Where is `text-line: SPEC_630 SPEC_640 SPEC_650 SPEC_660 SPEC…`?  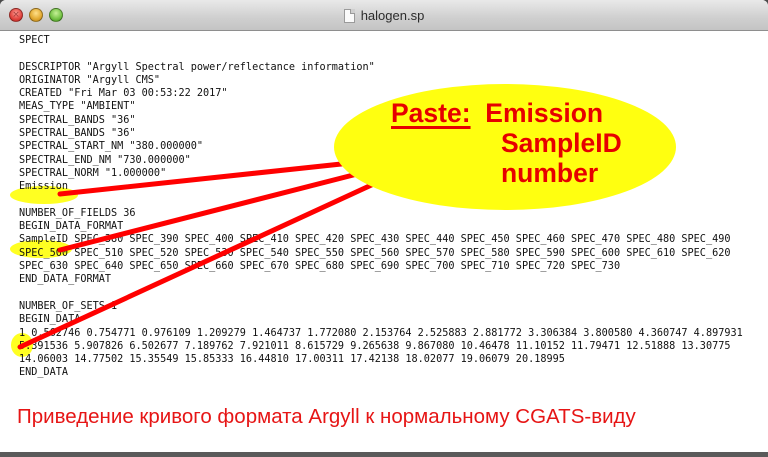 text-line: SPEC_630 SPEC_640 SPEC_650 SPEC_660 SPEC… is located at coordinates (320, 267).